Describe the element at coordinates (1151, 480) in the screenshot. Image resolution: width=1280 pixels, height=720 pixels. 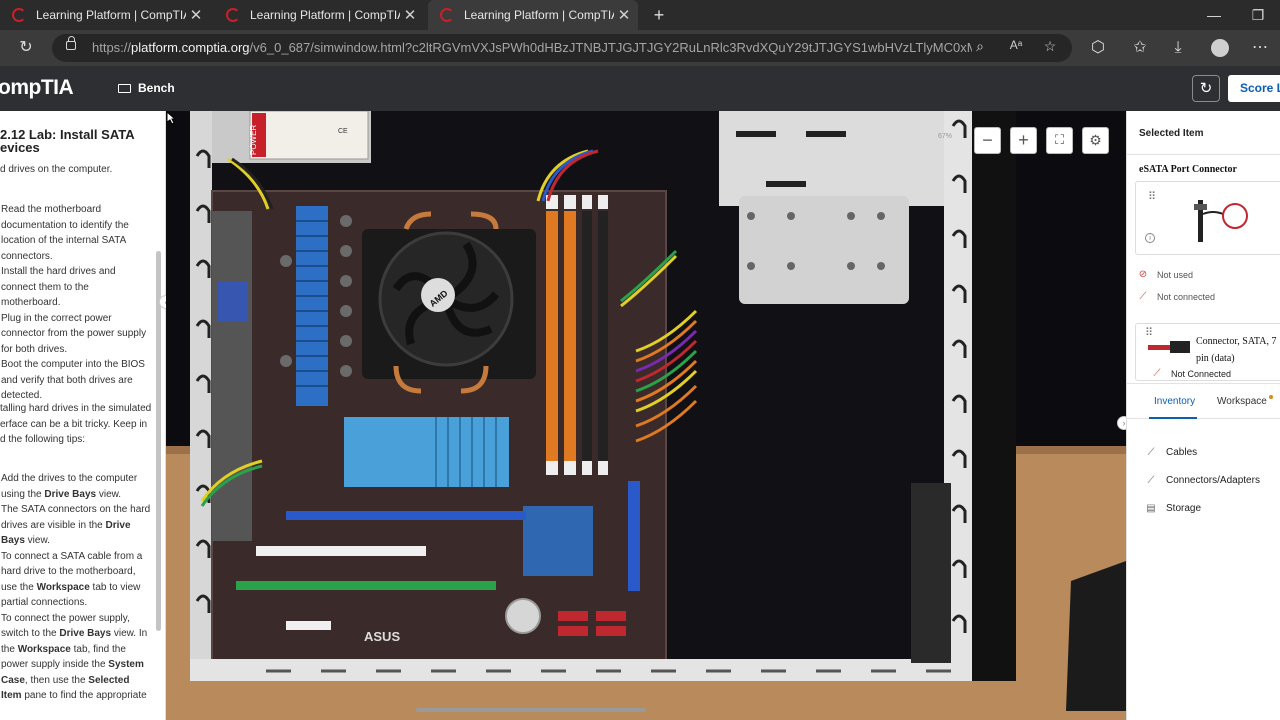
I see `connectors-icon: ⟋` at that location.